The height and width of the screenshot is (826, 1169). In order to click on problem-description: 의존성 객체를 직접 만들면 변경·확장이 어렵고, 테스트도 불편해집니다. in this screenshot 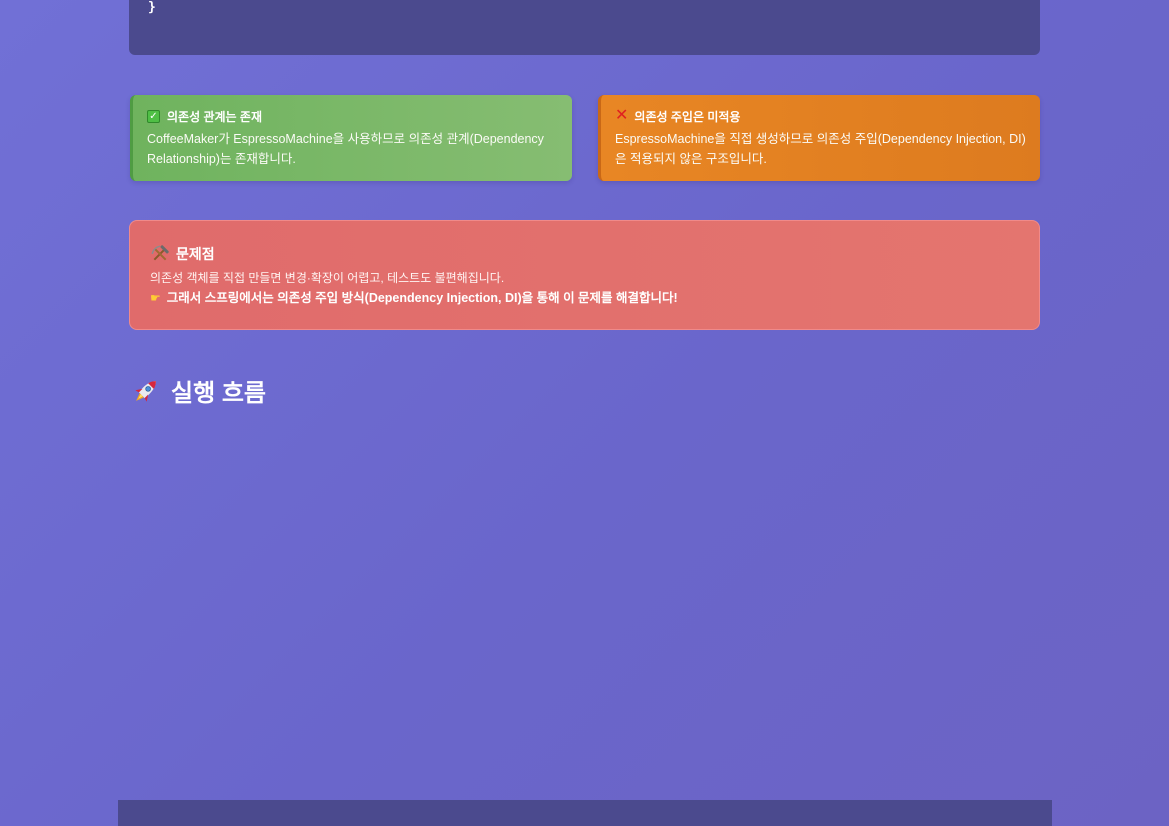, I will do `click(327, 278)`.